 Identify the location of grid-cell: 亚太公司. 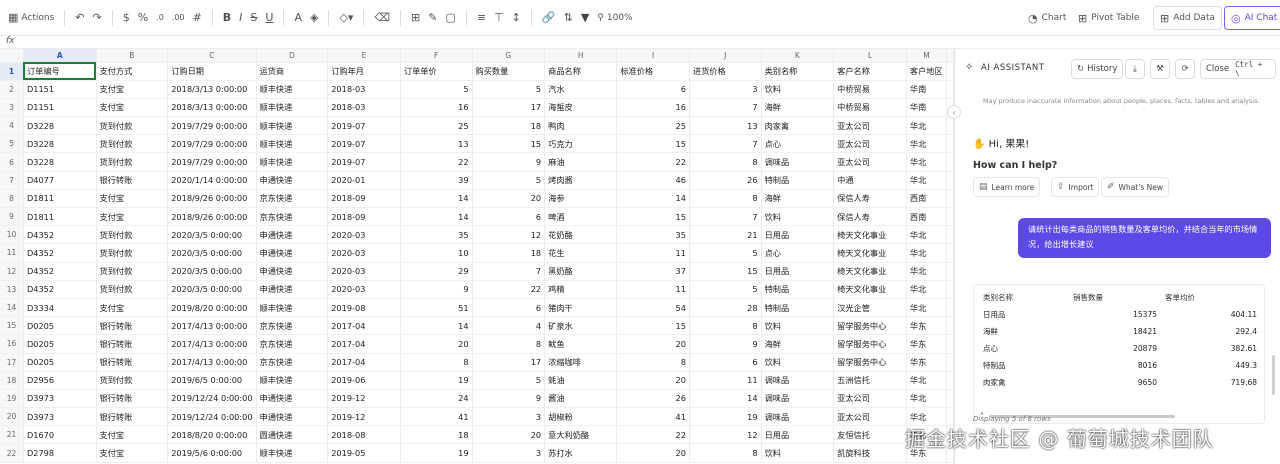
(870, 162).